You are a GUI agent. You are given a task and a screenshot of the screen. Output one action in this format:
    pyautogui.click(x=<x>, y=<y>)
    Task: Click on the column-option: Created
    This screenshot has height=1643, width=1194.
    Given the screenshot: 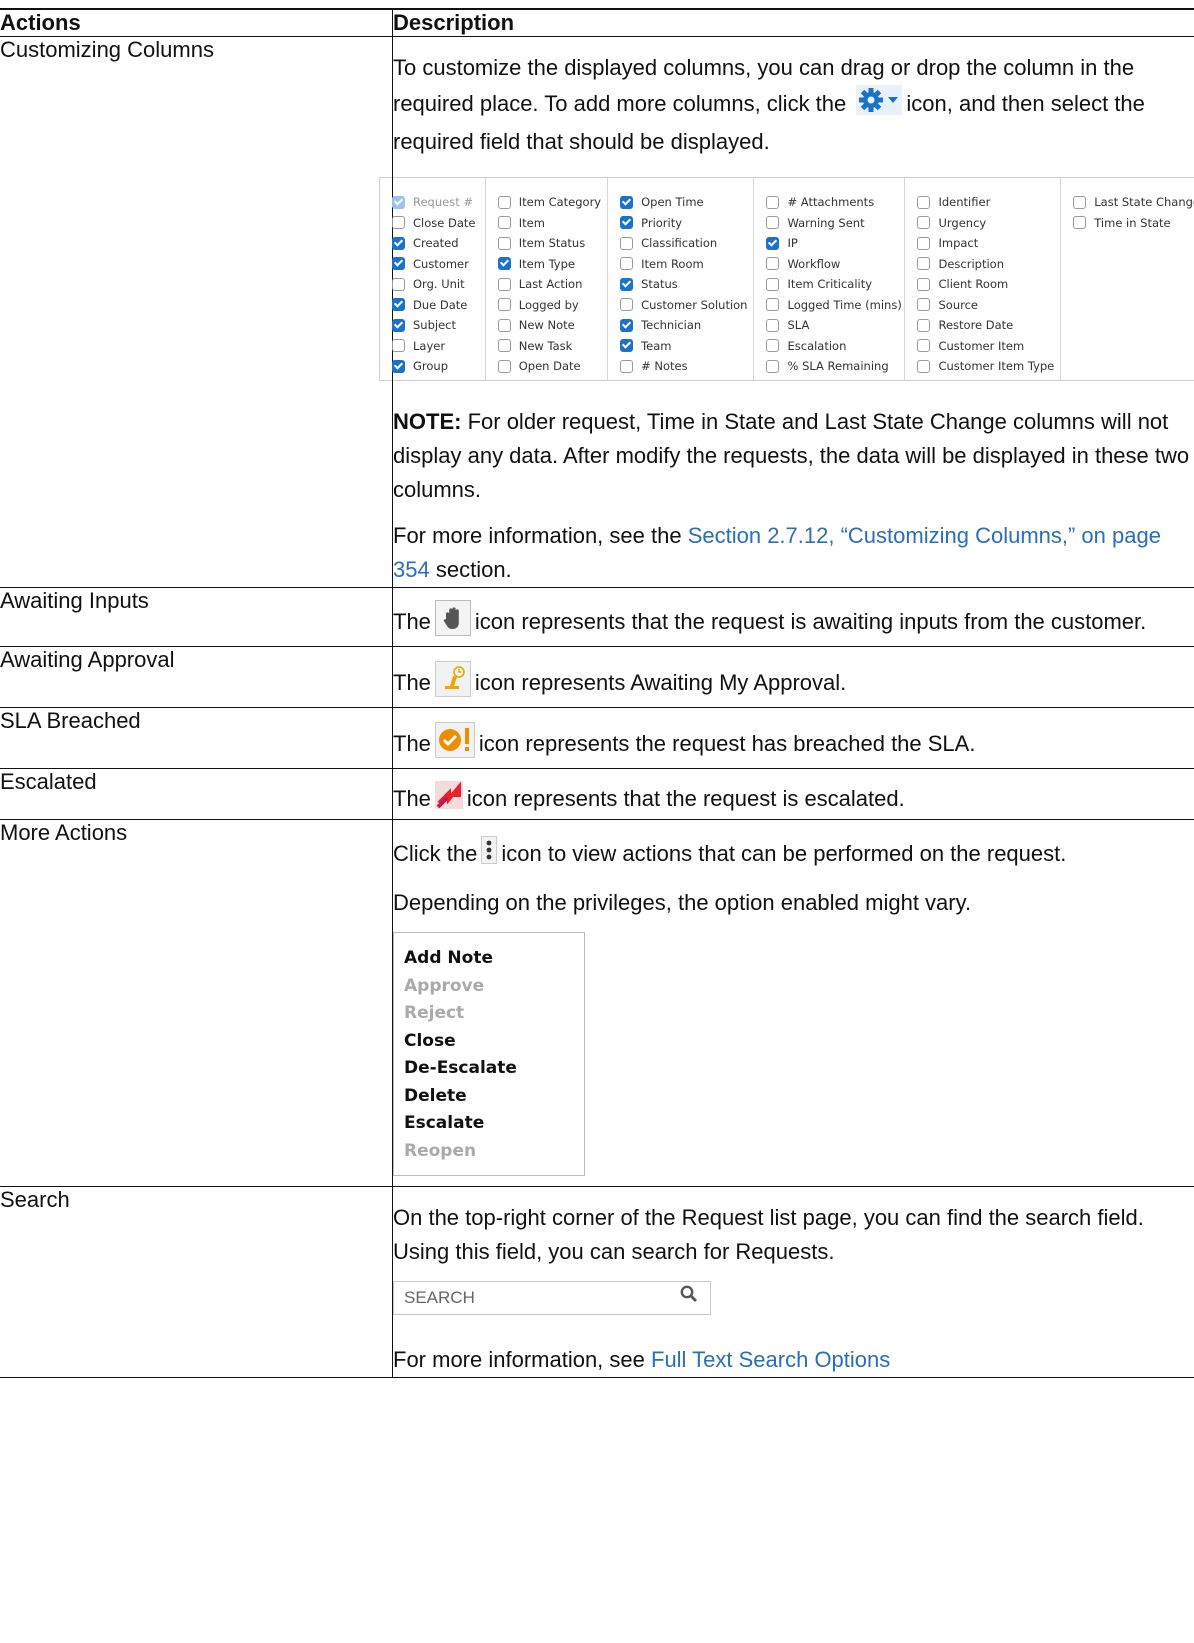 What is the action you would take?
    pyautogui.click(x=435, y=243)
    